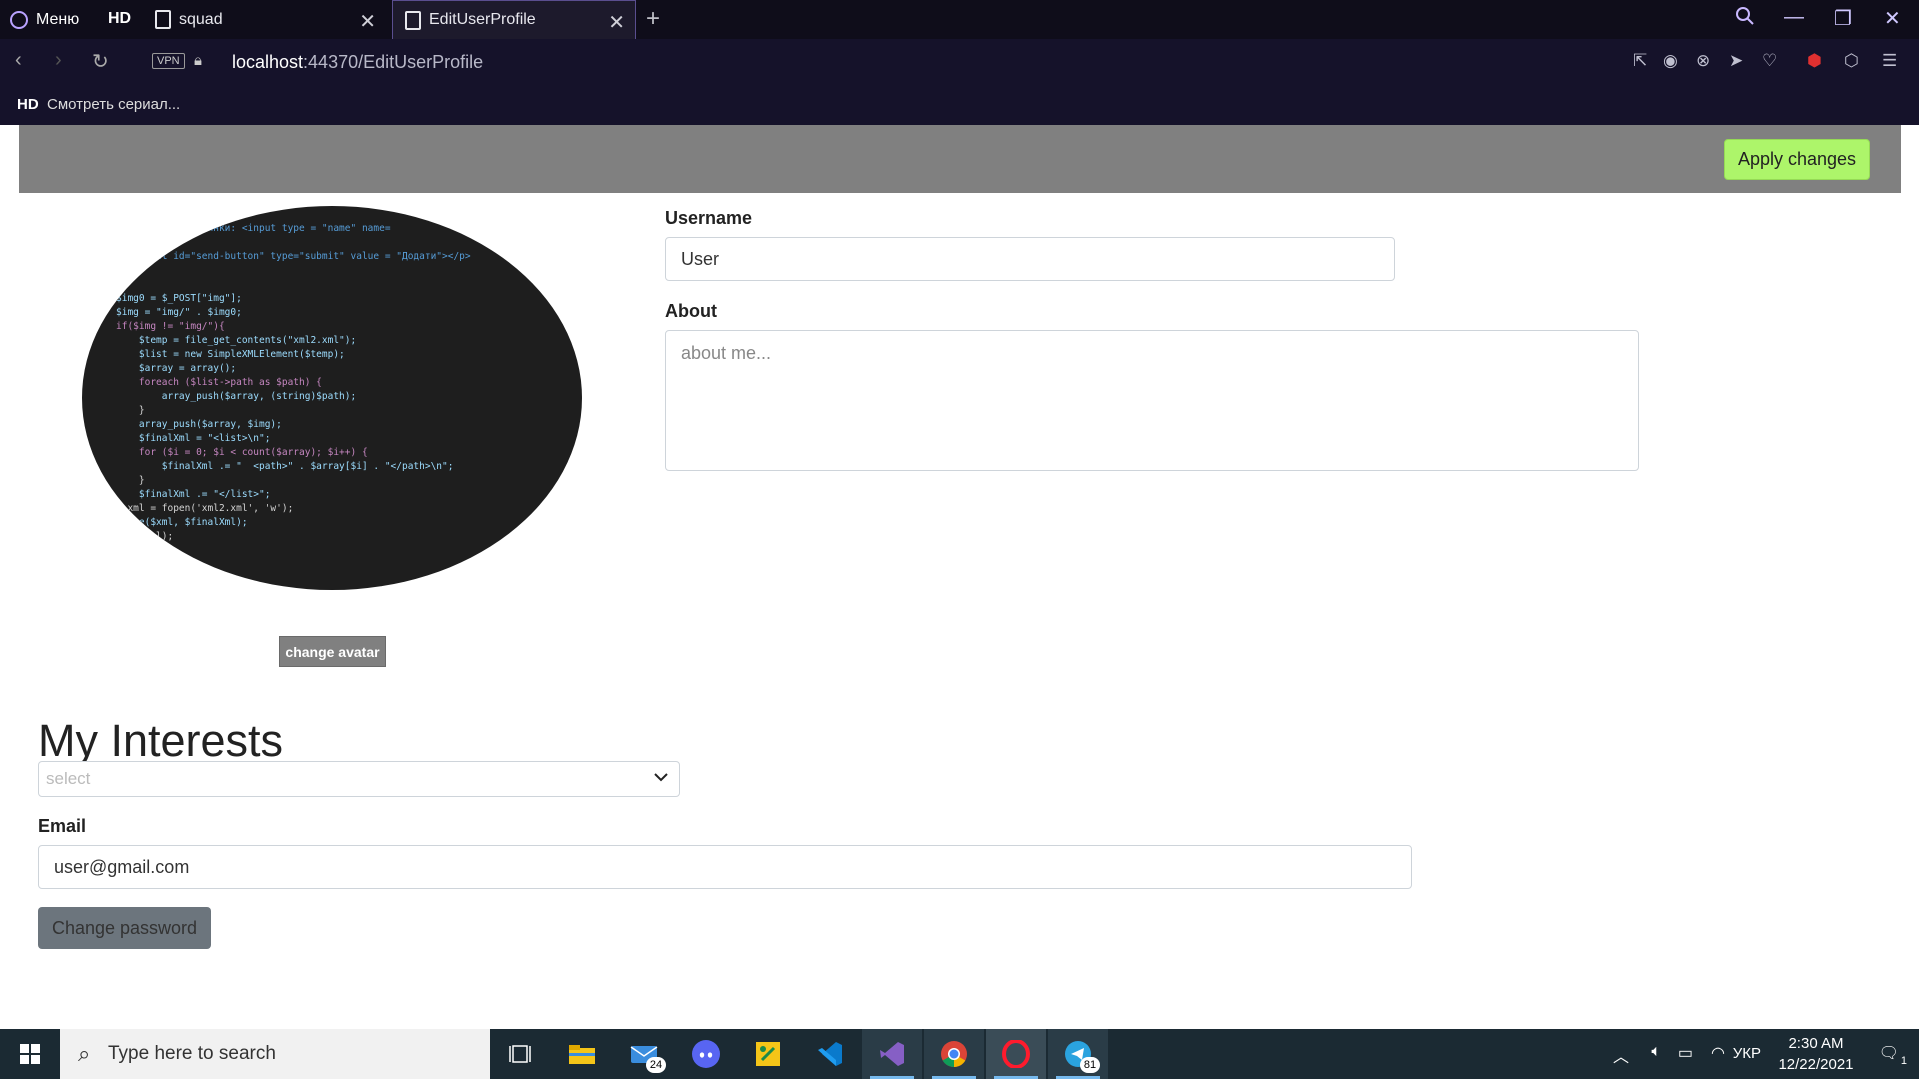  What do you see at coordinates (58, 19) in the screenshot?
I see `browser-menu-label: Меню` at bounding box center [58, 19].